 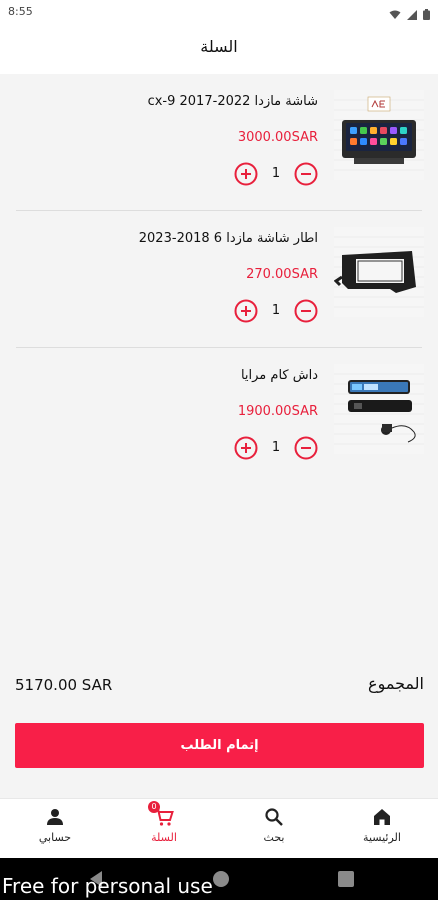 I want to click on product-name: اطار شاشة مازدا 6 2018-2023, so click(x=228, y=238).